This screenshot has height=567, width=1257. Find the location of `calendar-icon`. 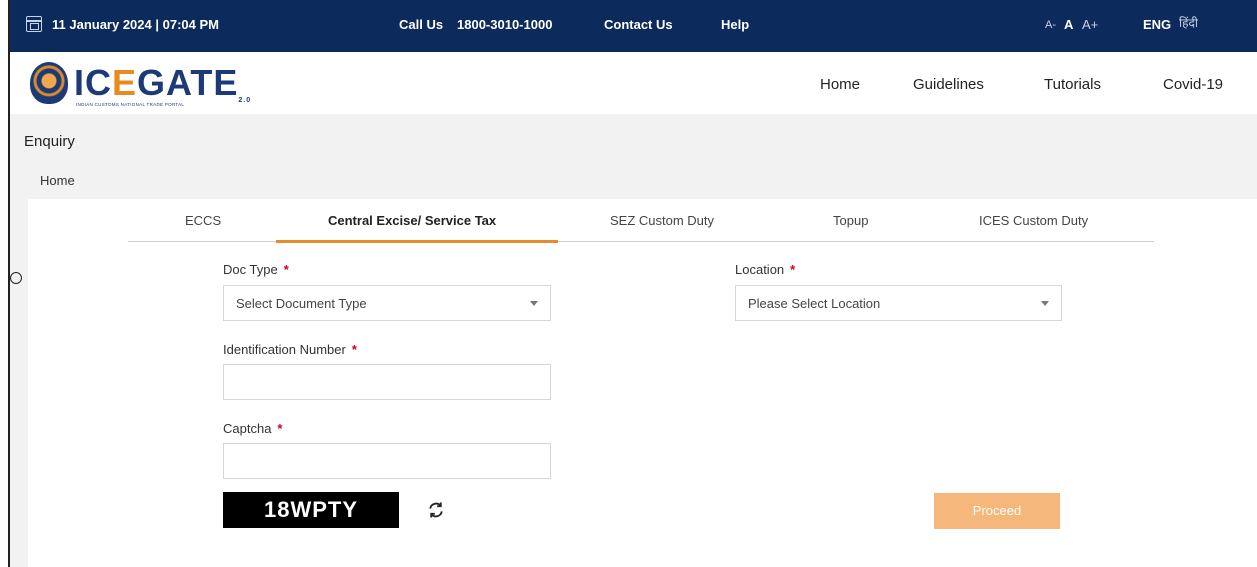

calendar-icon is located at coordinates (34, 24).